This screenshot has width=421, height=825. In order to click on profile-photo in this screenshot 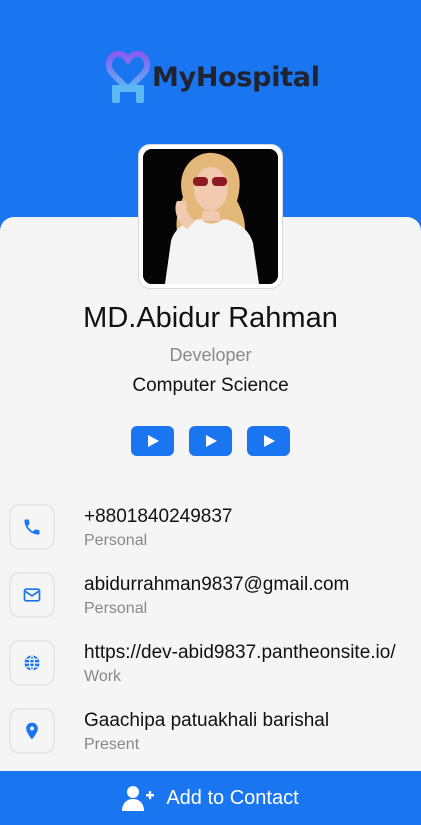, I will do `click(210, 216)`.